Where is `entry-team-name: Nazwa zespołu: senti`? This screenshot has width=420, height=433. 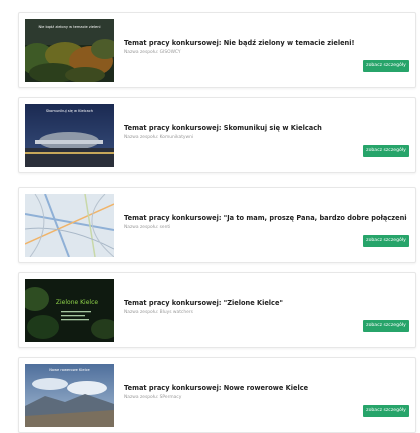 entry-team-name: Nazwa zespołu: senti is located at coordinates (147, 227).